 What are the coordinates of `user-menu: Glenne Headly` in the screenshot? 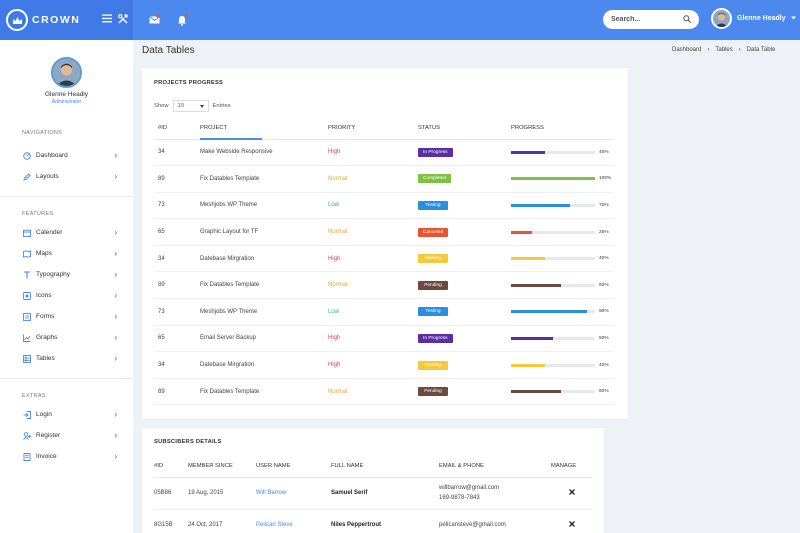 It's located at (753, 18).